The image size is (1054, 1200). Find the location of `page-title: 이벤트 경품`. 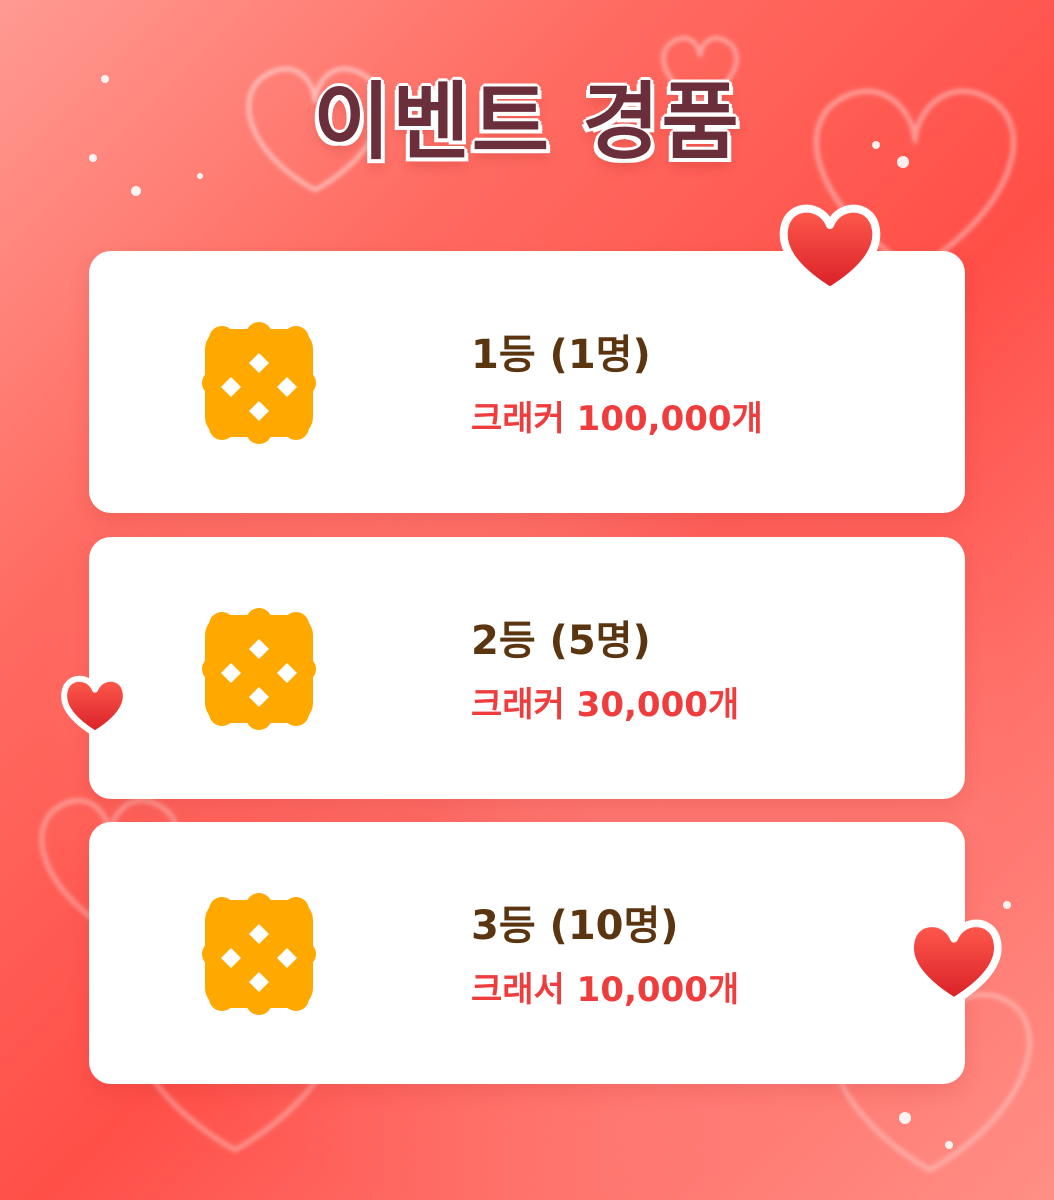

page-title: 이벤트 경품 is located at coordinates (526, 122).